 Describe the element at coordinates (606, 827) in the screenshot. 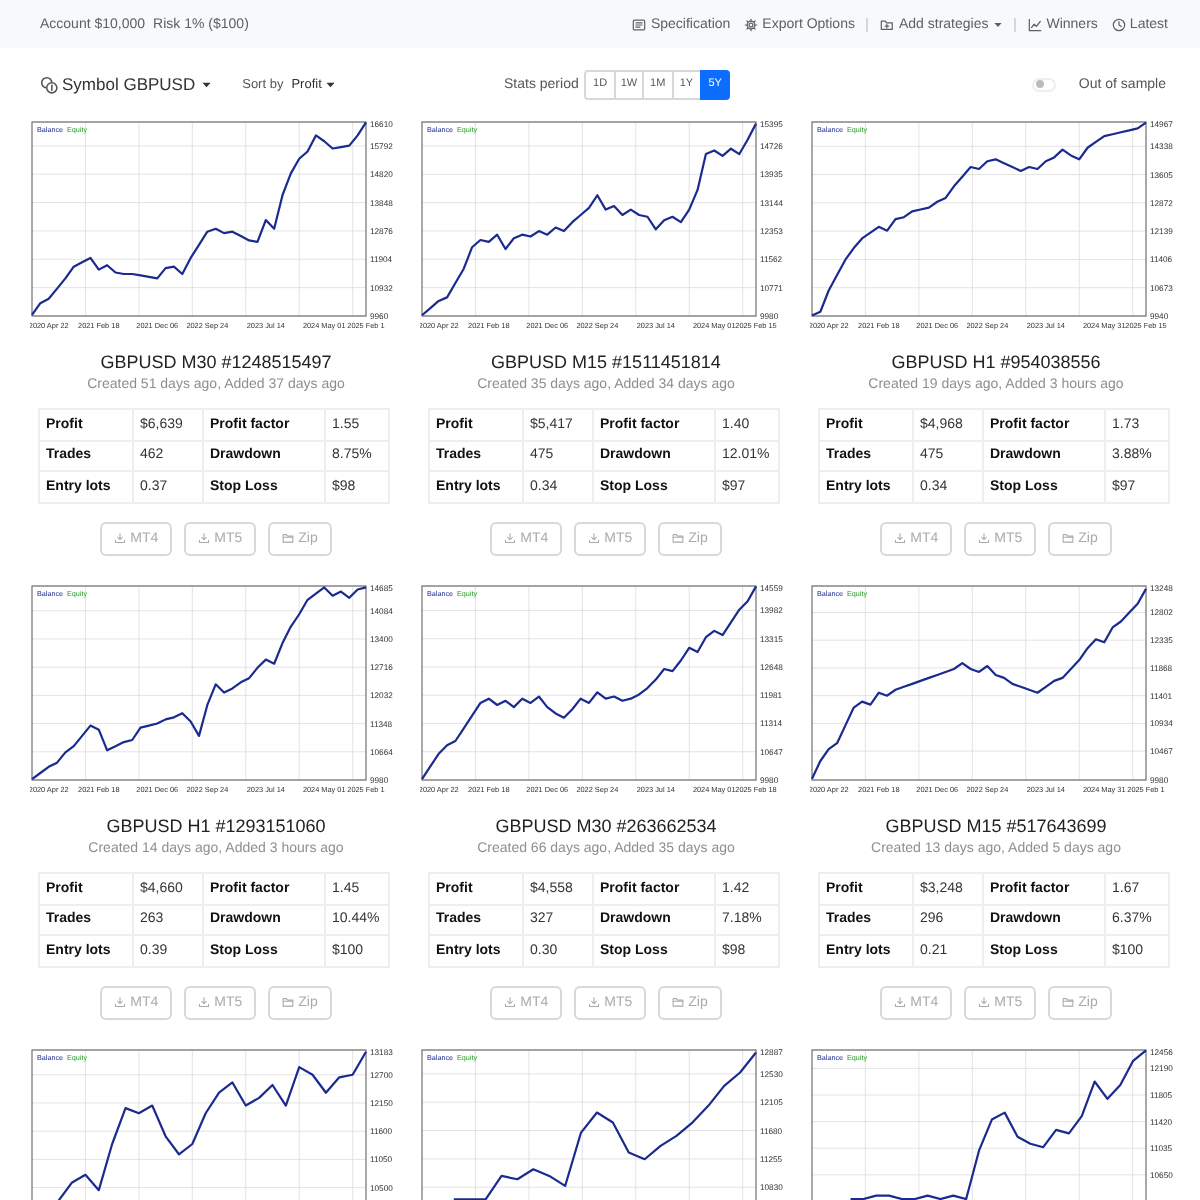

I see `strategy-title: GBPUSD M30 #263662534` at that location.